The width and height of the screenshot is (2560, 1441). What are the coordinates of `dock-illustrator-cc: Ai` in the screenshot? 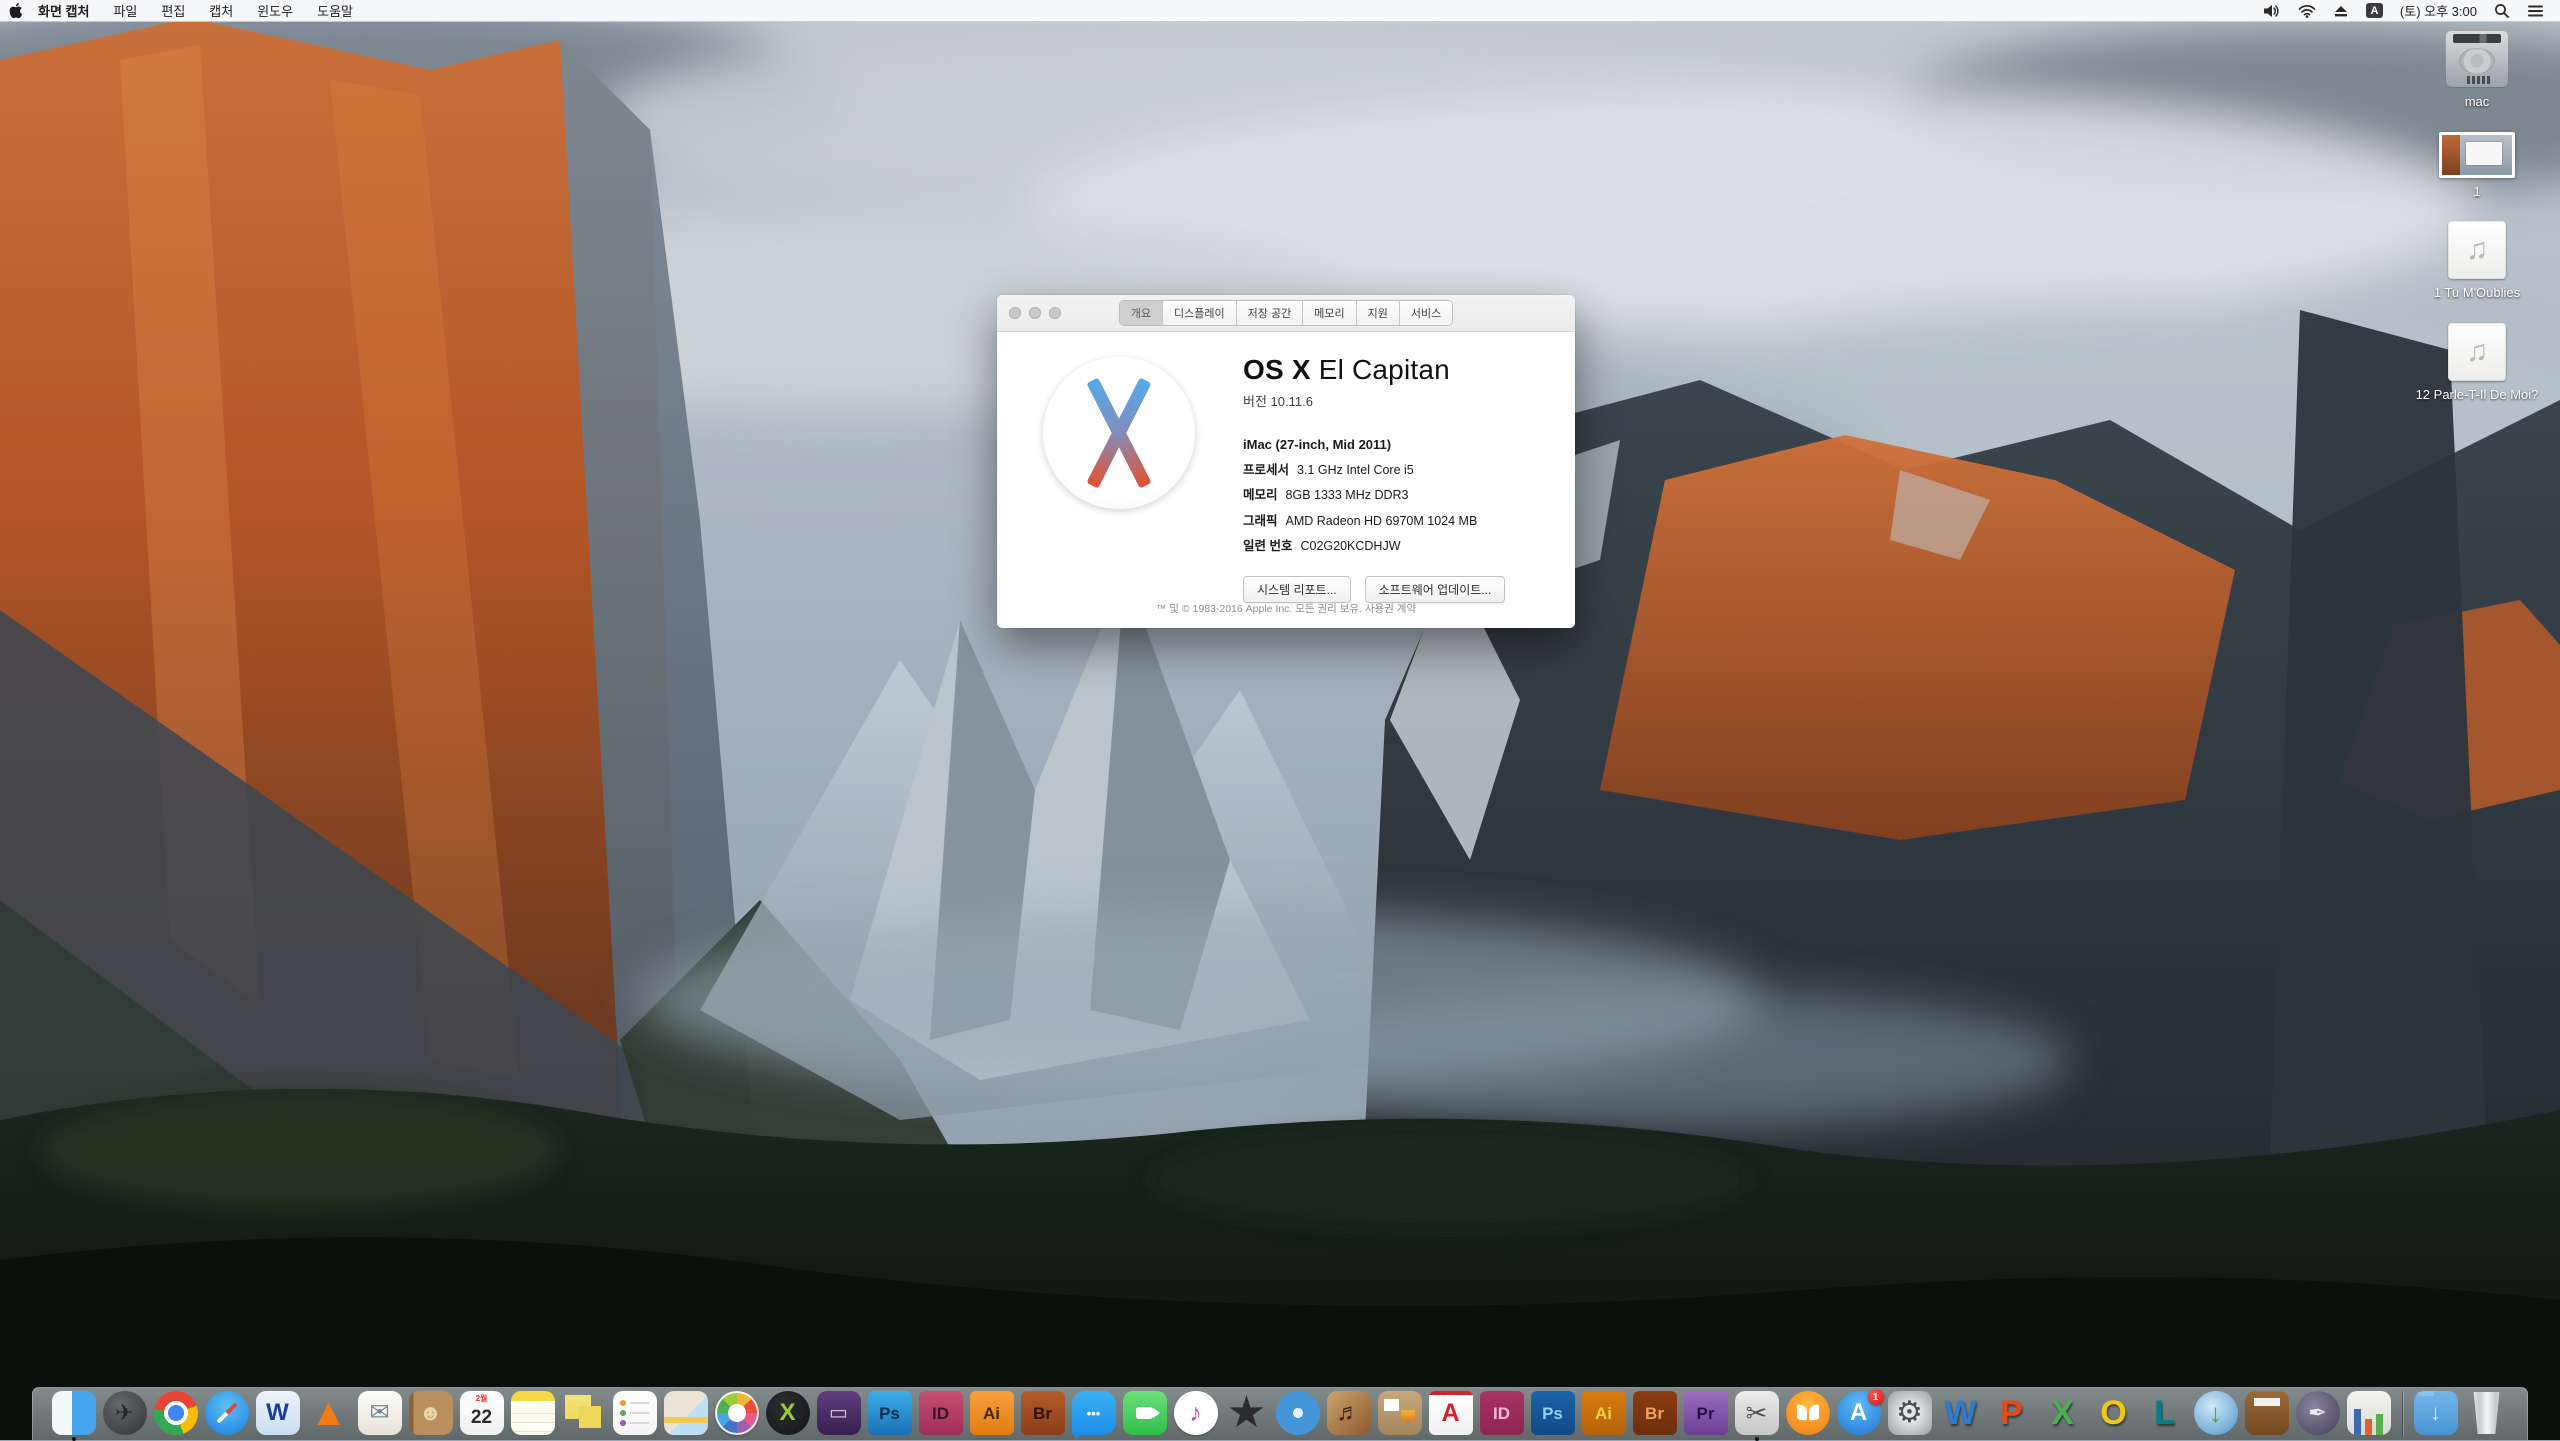 It's located at (1603, 1416).